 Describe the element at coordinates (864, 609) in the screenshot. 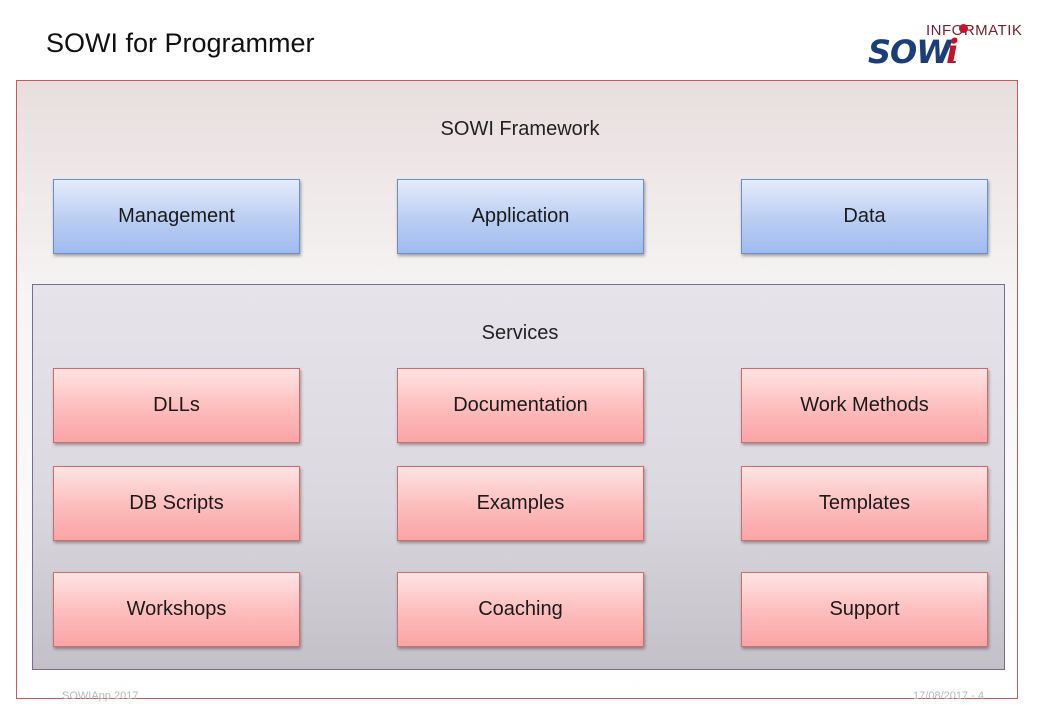

I see `service-support: Support` at that location.